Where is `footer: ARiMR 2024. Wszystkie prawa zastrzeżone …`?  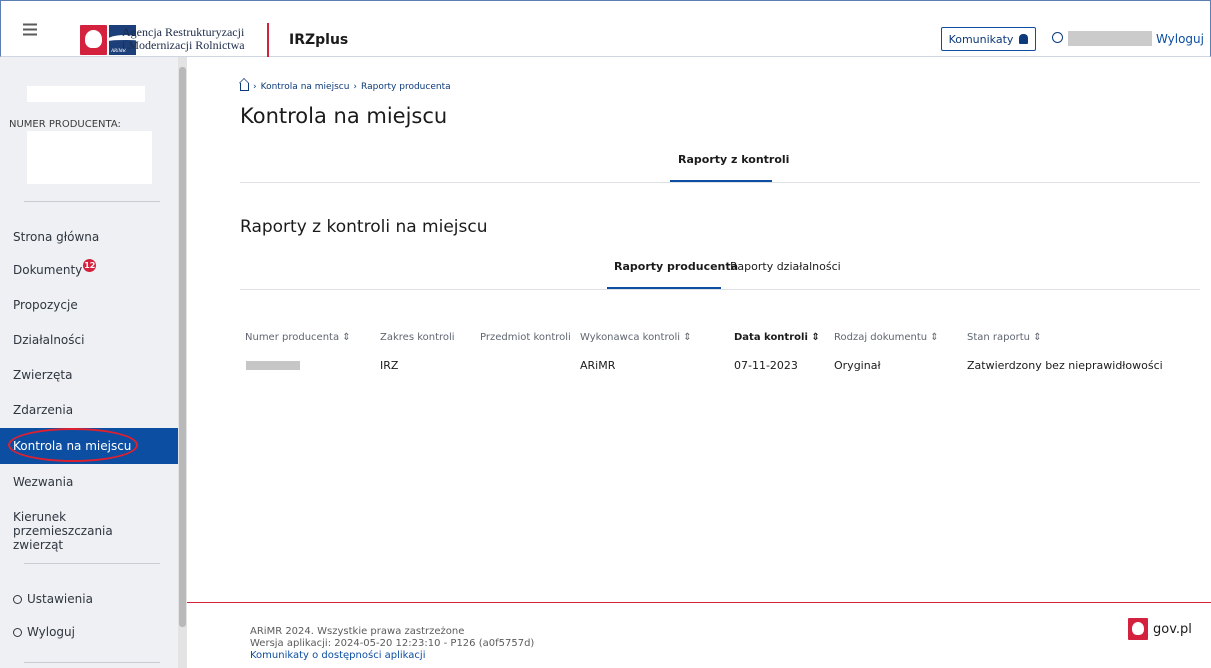 footer: ARiMR 2024. Wszystkie prawa zastrzeżone … is located at coordinates (392, 644).